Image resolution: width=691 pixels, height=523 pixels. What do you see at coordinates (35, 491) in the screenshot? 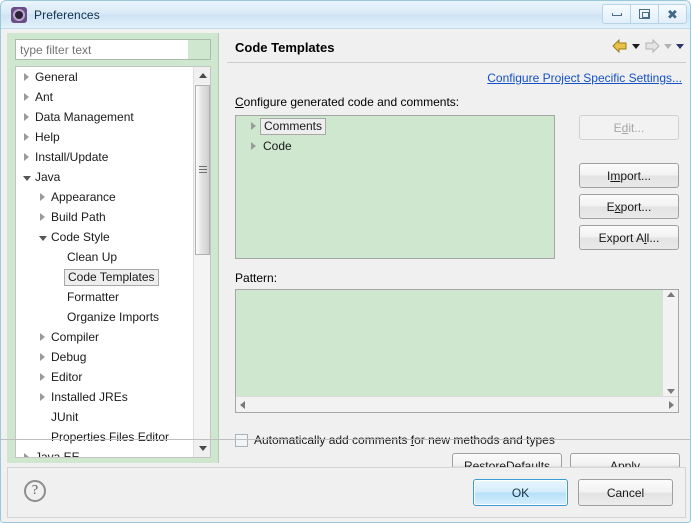
I see `help-question-icon: ?` at bounding box center [35, 491].